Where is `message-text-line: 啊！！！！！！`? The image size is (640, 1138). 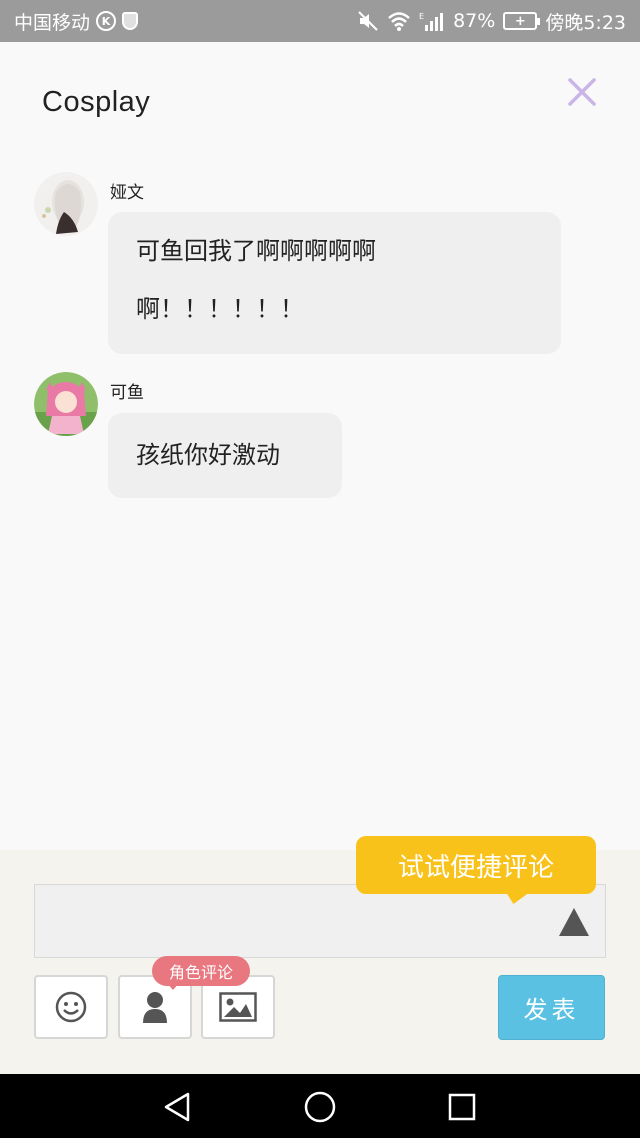
message-text-line: 啊！！！！！！ is located at coordinates (220, 309).